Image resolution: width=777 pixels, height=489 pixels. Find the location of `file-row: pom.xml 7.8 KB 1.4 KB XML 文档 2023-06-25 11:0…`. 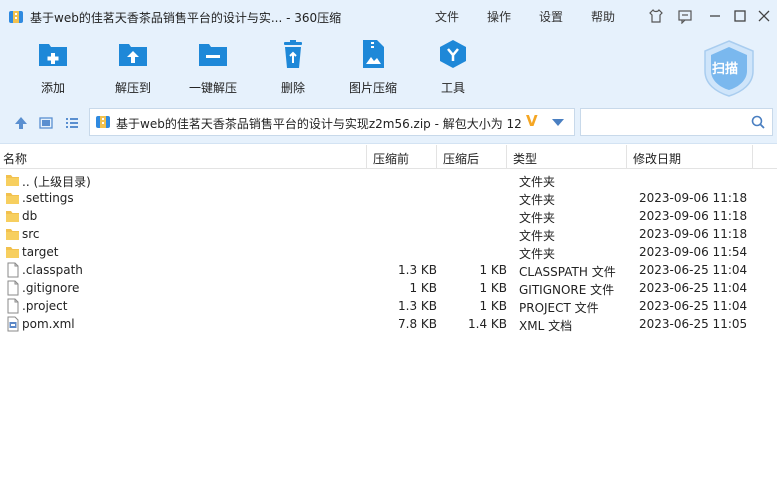

file-row: pom.xml 7.8 KB 1.4 KB XML 文档 2023-06-25 11:0… is located at coordinates (388, 324).